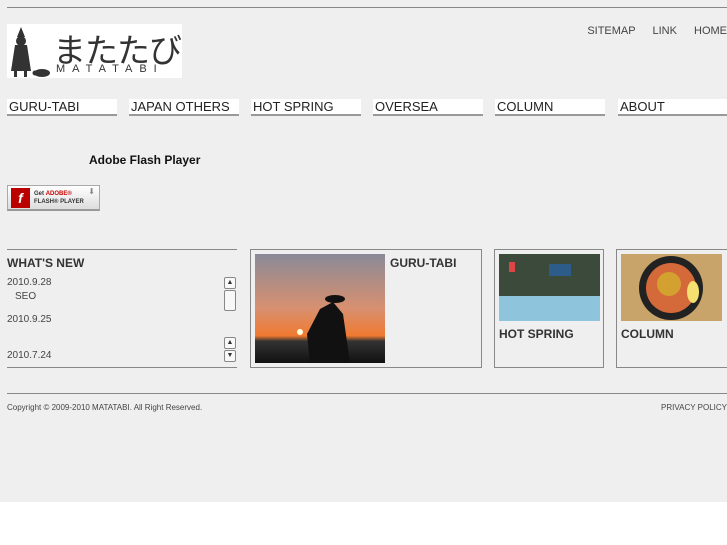  I want to click on logo: またたび MATATABI, so click(94, 51).